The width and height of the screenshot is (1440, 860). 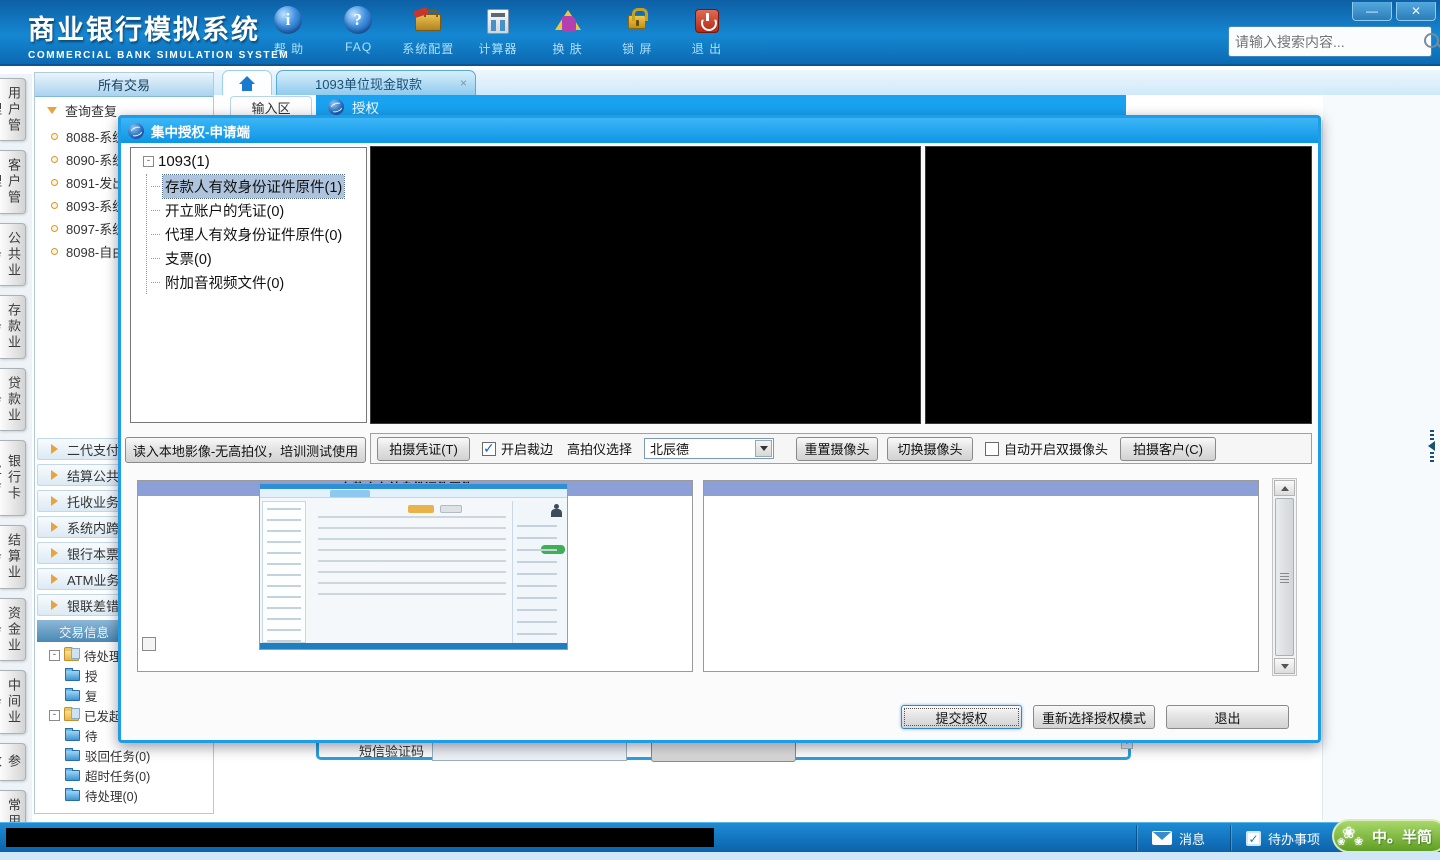 What do you see at coordinates (709, 448) in the screenshot?
I see `scanner-select: 北辰德` at bounding box center [709, 448].